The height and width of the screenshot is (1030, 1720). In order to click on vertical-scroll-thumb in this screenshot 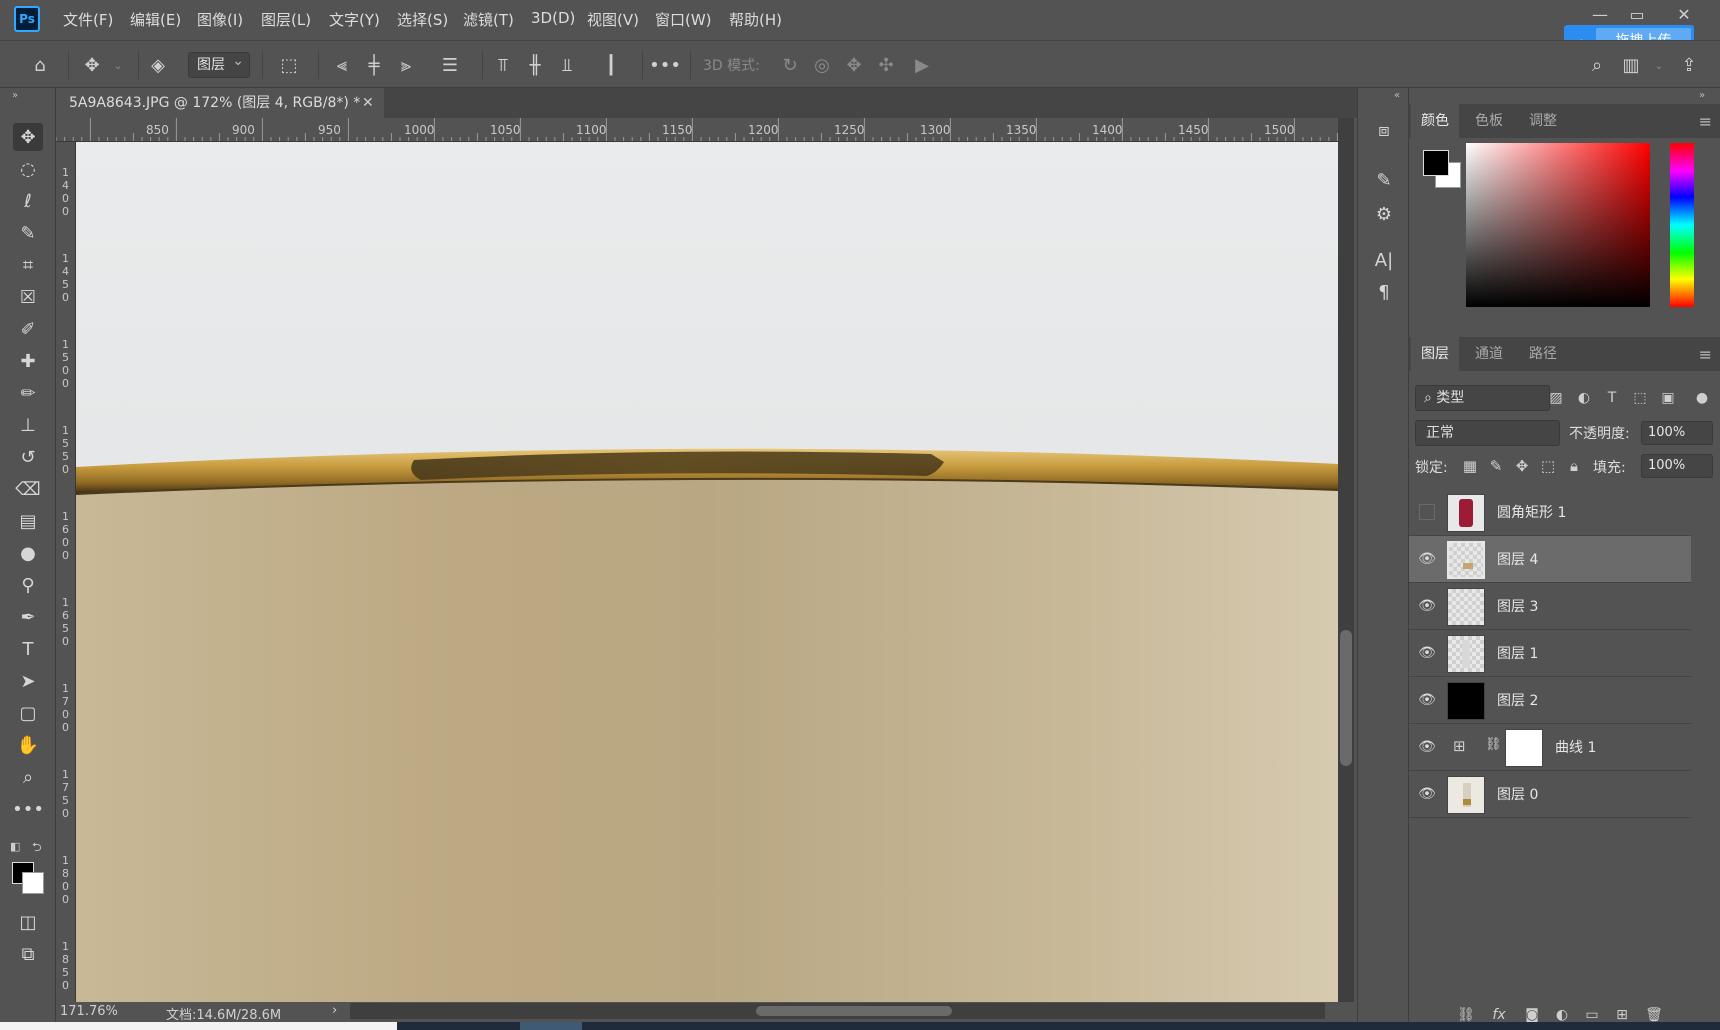, I will do `click(1346, 698)`.